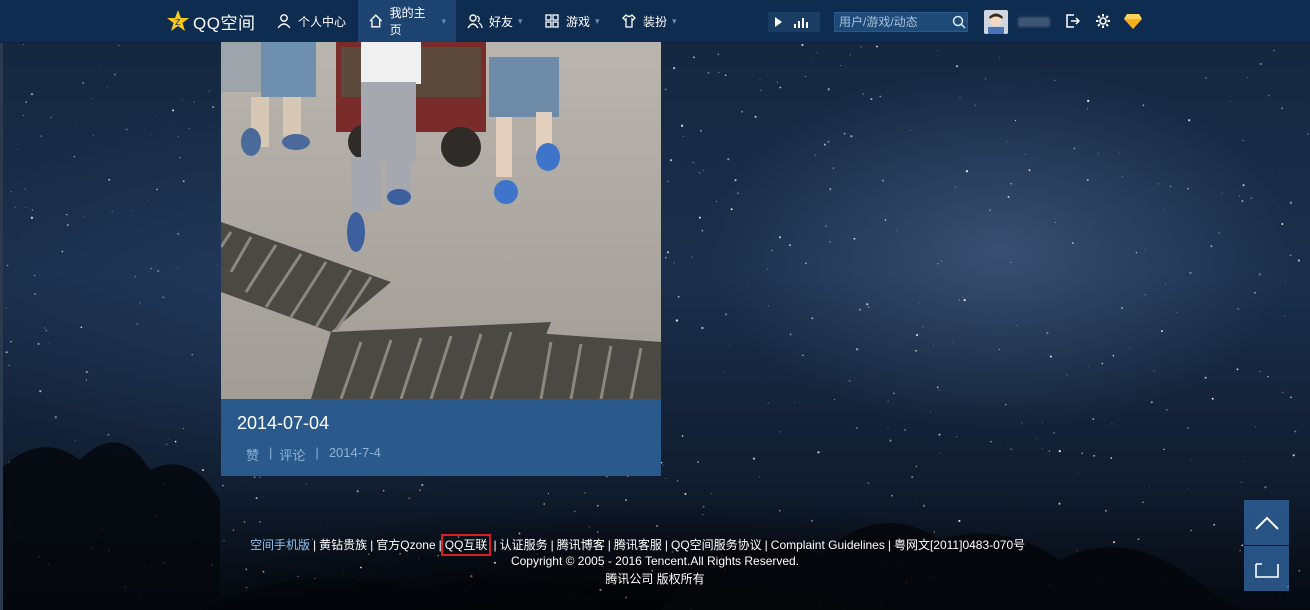 The width and height of the screenshot is (1310, 610). I want to click on chevron-up-icon, so click(1266, 523).